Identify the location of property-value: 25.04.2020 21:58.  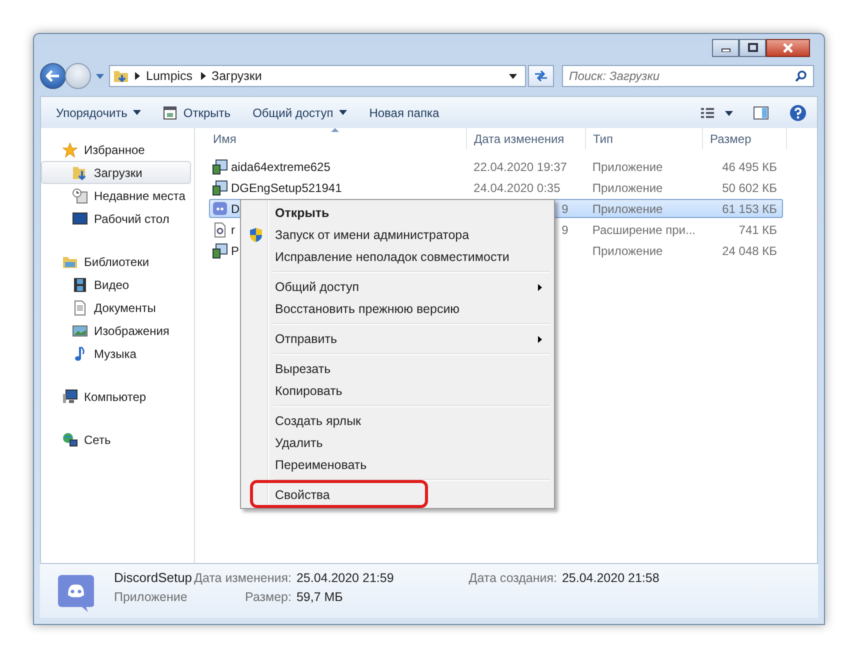
(611, 577).